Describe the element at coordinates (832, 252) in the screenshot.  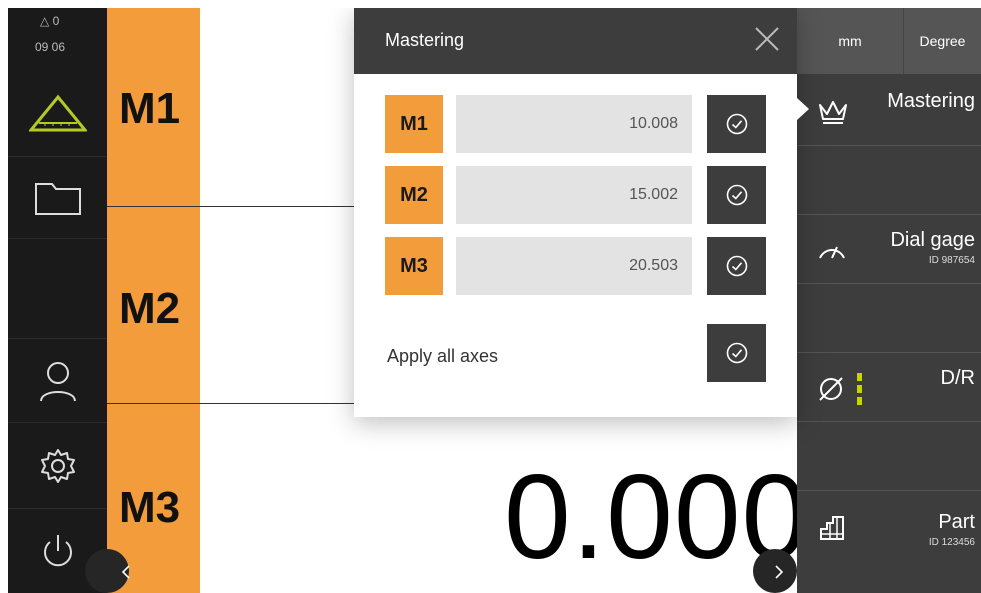
I see `gauge-icon` at that location.